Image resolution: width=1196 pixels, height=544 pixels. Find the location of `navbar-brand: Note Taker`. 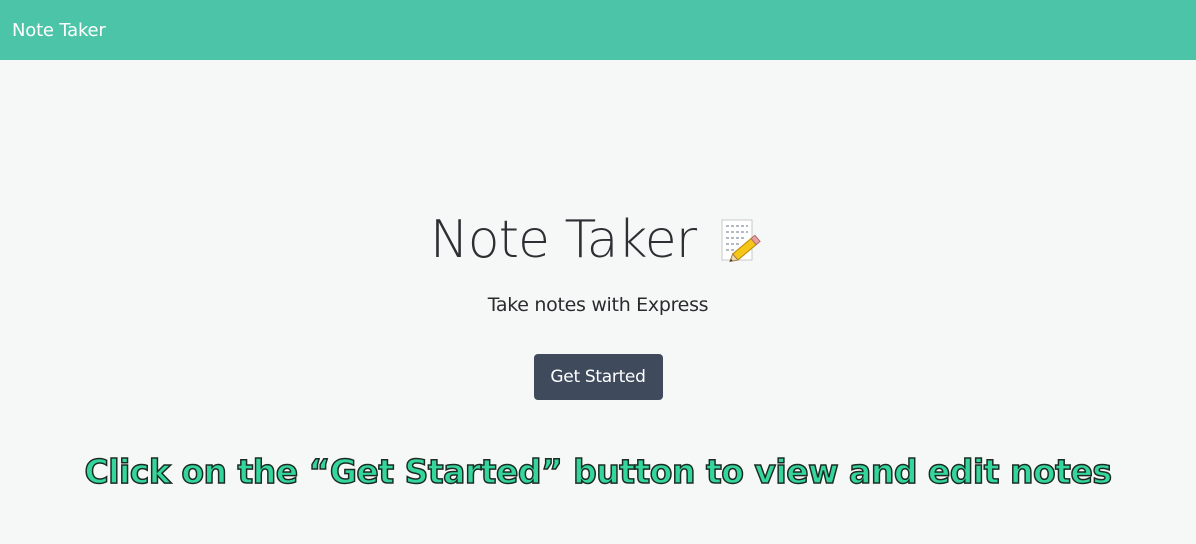

navbar-brand: Note Taker is located at coordinates (59, 30).